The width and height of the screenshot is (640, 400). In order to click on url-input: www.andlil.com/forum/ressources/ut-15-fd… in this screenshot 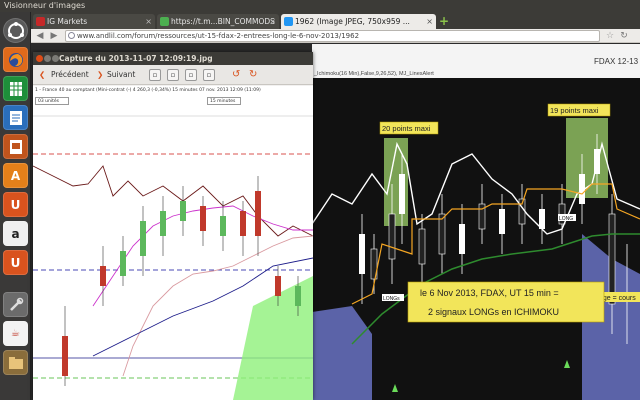, I will do `click(332, 36)`.